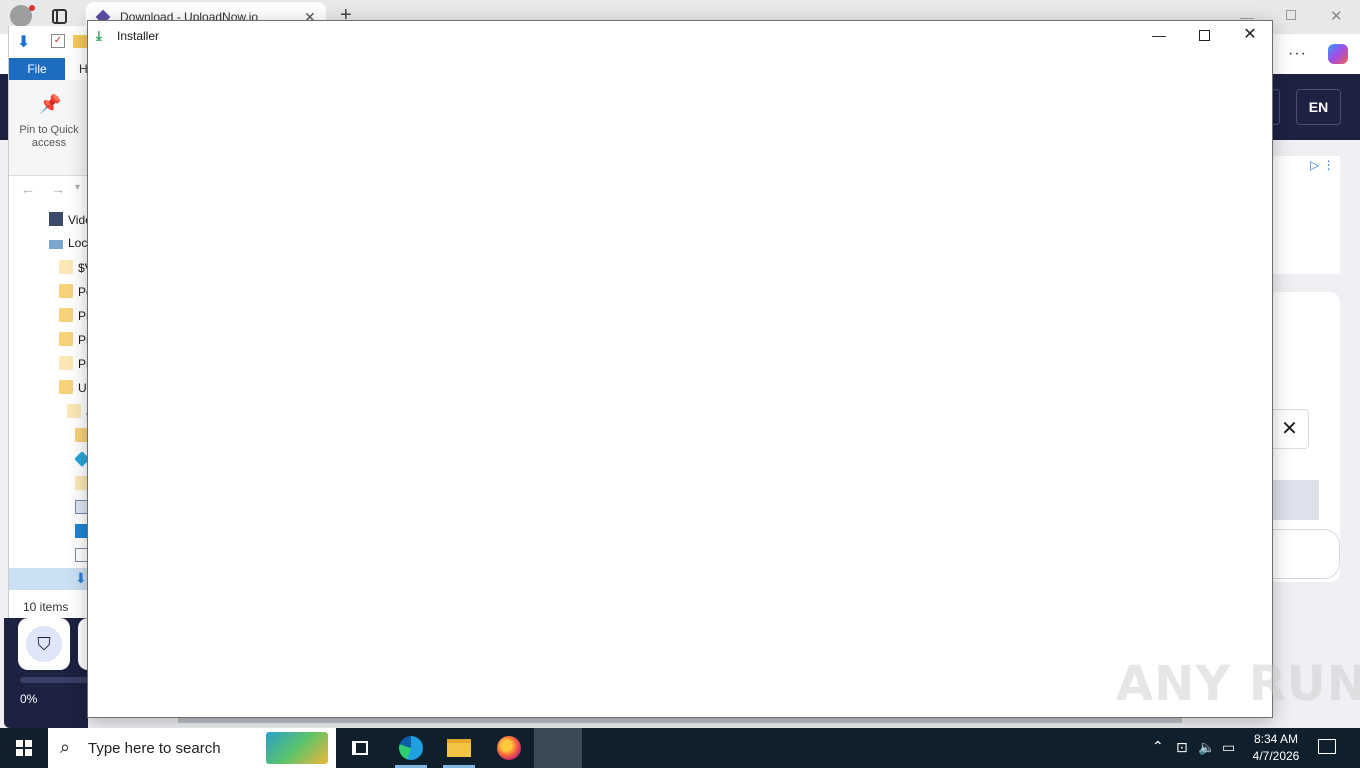 The image size is (1360, 768). What do you see at coordinates (1158, 746) in the screenshot?
I see `show-hidden-icons-icon: ⌃` at bounding box center [1158, 746].